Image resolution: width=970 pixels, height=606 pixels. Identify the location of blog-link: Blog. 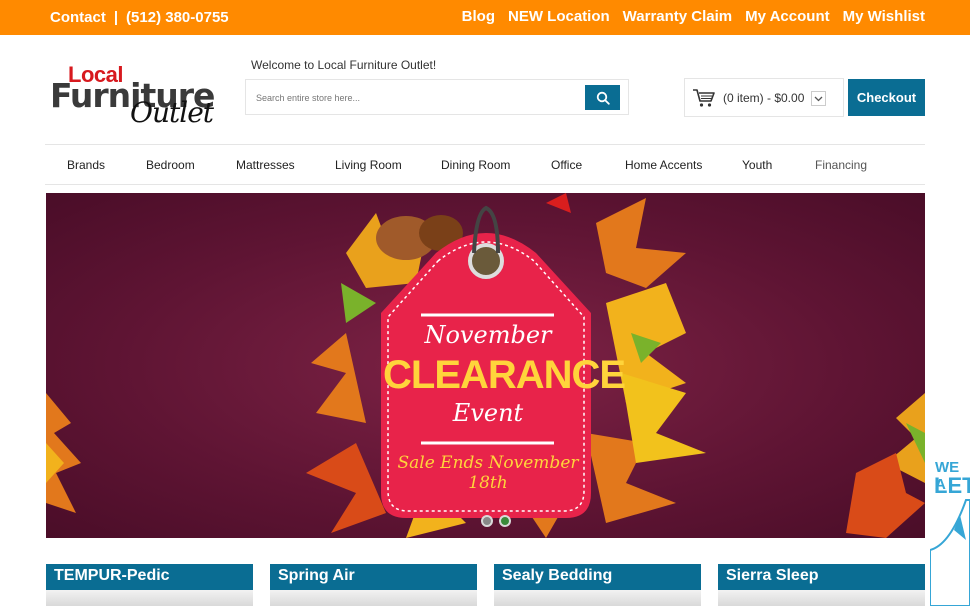
(478, 16).